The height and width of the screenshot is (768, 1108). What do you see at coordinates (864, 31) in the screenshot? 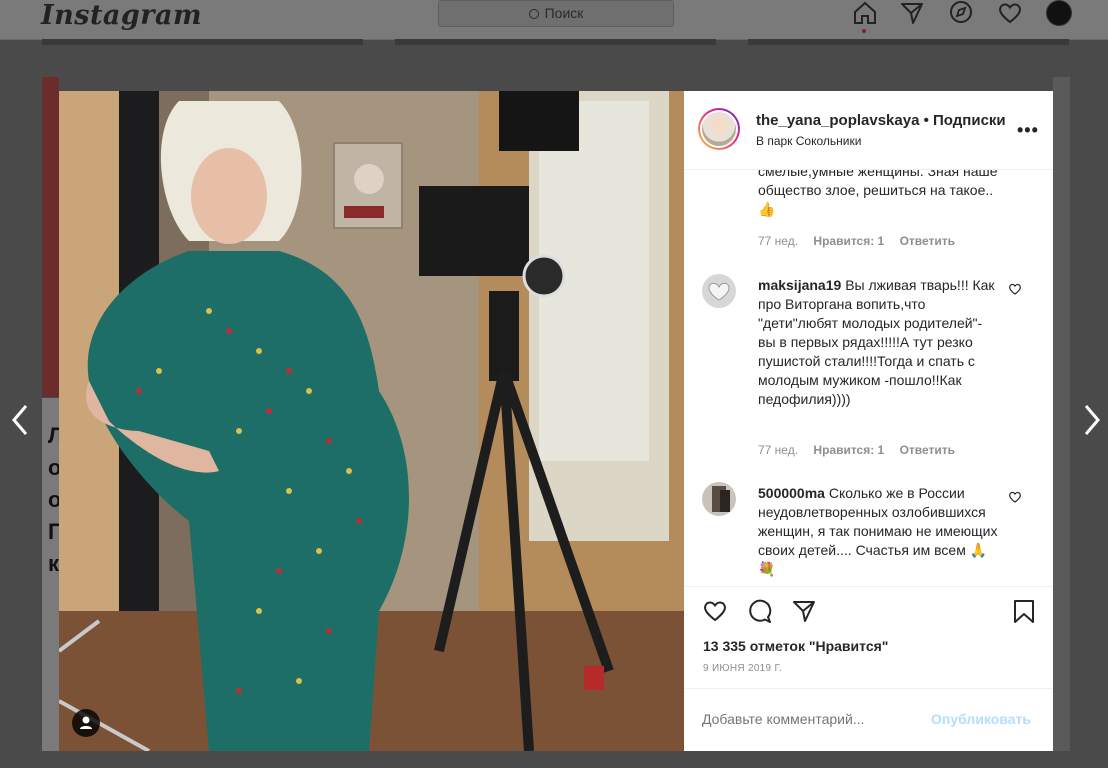
I see `active-indicator-dot` at bounding box center [864, 31].